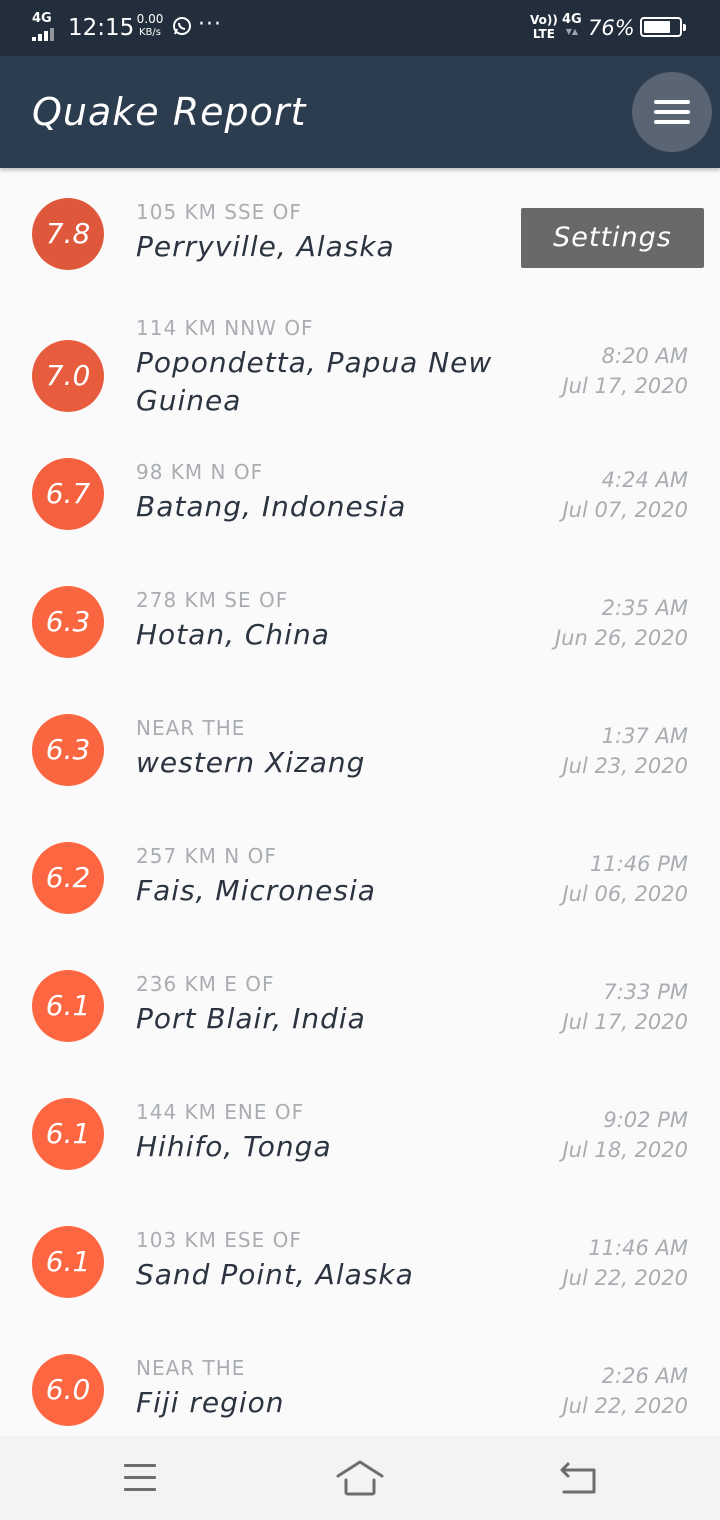  What do you see at coordinates (612, 238) in the screenshot?
I see `settings-menu-item: Settings` at bounding box center [612, 238].